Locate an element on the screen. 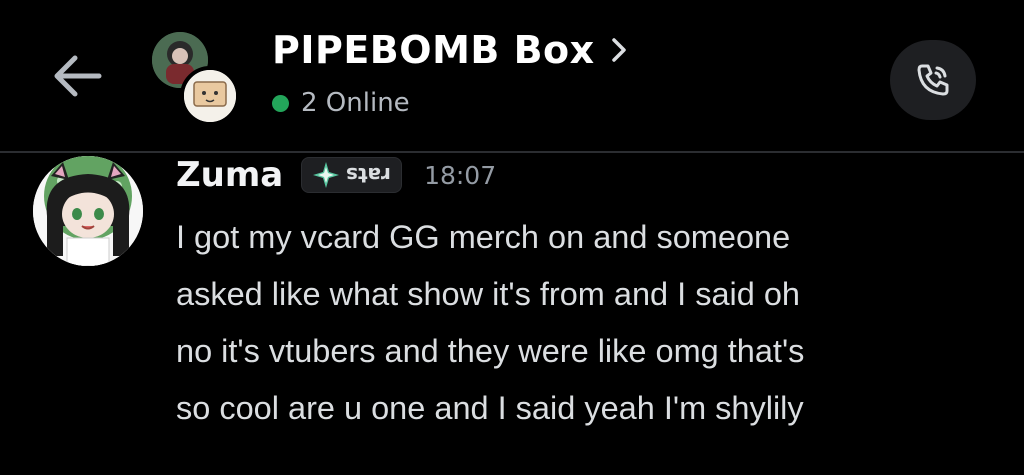 This screenshot has height=475, width=1024. user-tag: rats is located at coordinates (352, 175).